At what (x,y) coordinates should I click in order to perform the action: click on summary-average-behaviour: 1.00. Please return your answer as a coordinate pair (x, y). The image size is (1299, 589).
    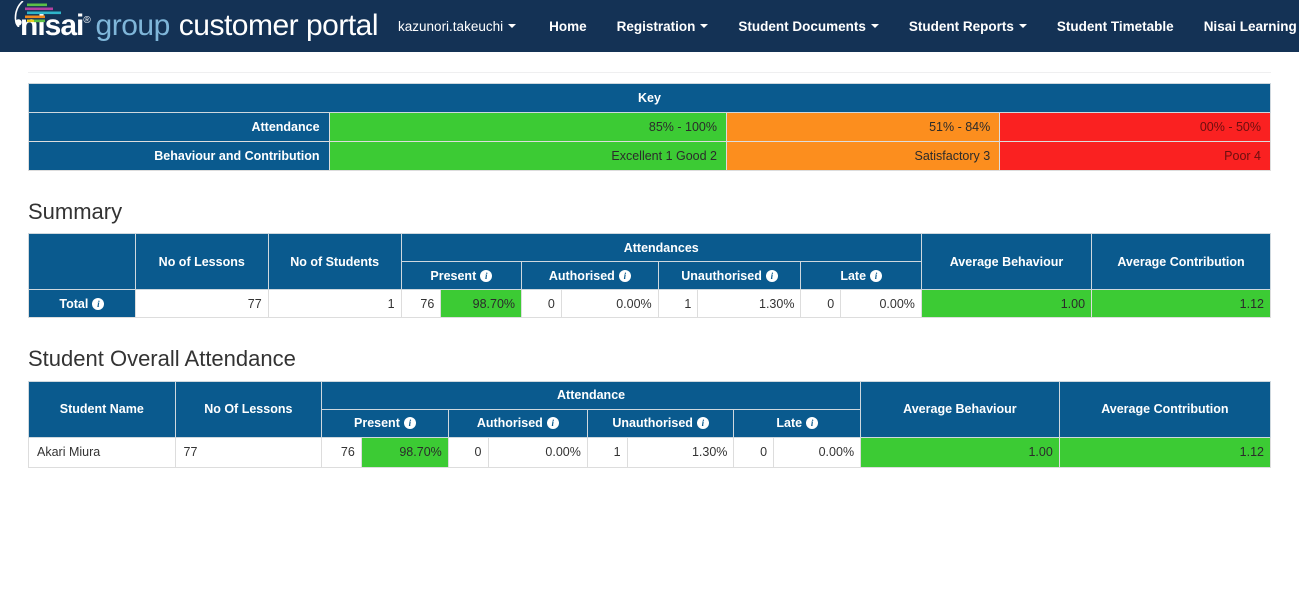
    Looking at the image, I should click on (1006, 304).